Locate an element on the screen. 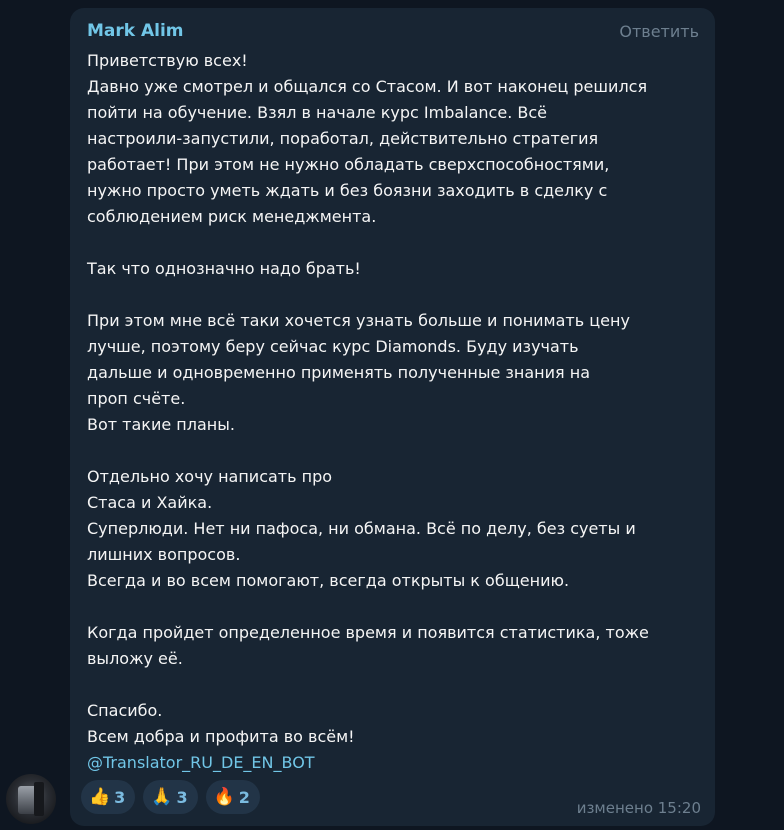 This screenshot has height=830, width=784. message-line: проп счёте. is located at coordinates (136, 398).